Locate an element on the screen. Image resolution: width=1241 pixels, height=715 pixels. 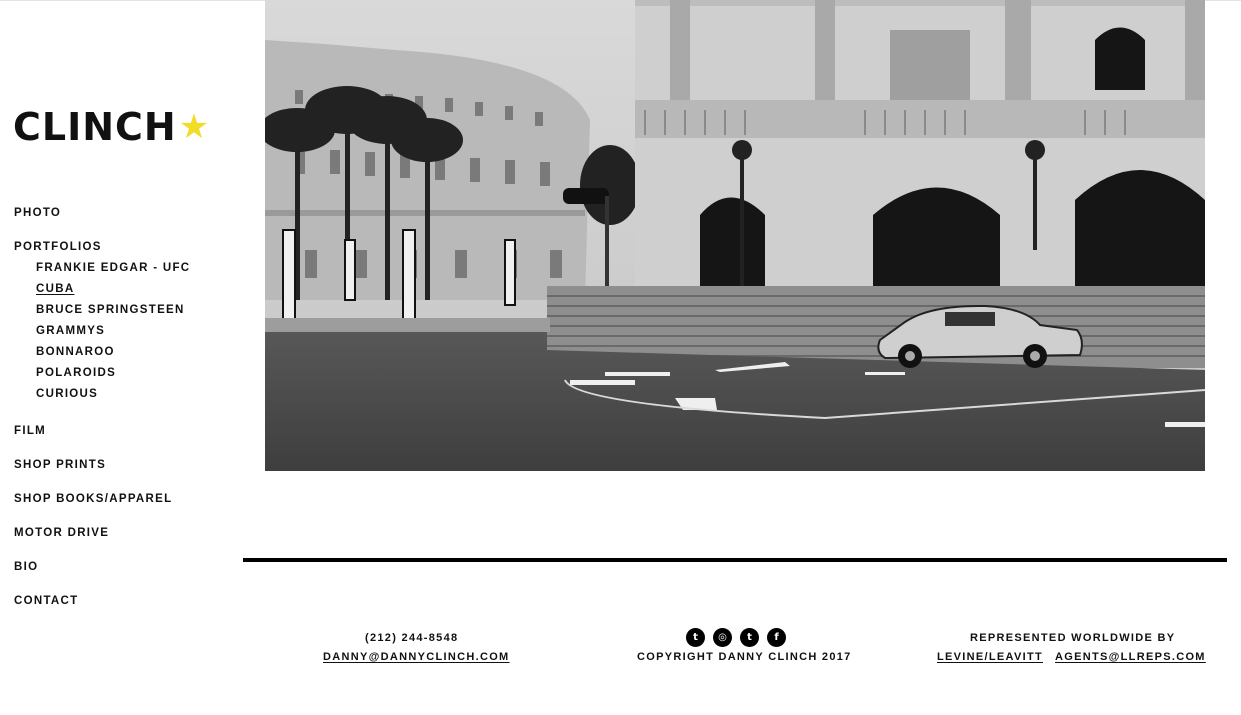
facebook-icon: f is located at coordinates (776, 637).